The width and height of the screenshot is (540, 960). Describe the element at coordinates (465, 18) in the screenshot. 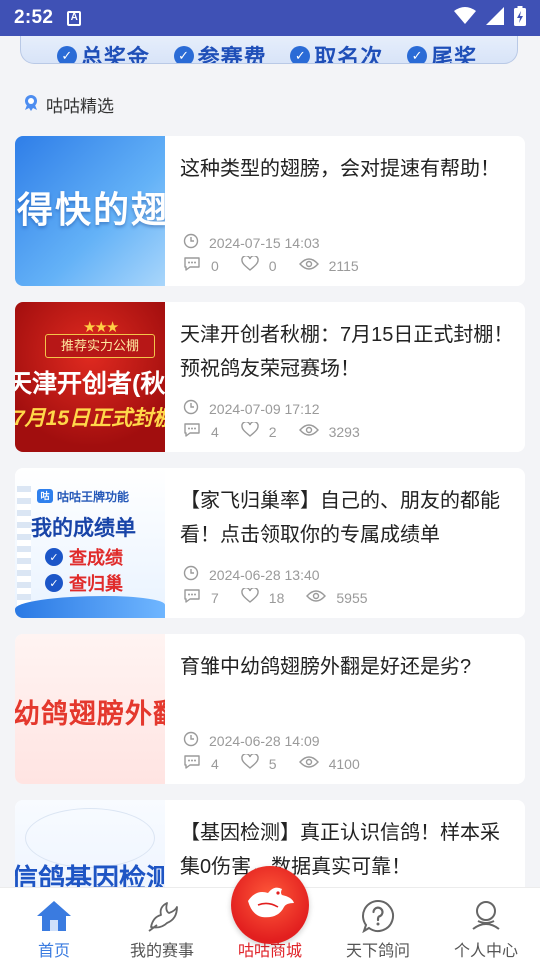

I see `wifi-icon` at that location.